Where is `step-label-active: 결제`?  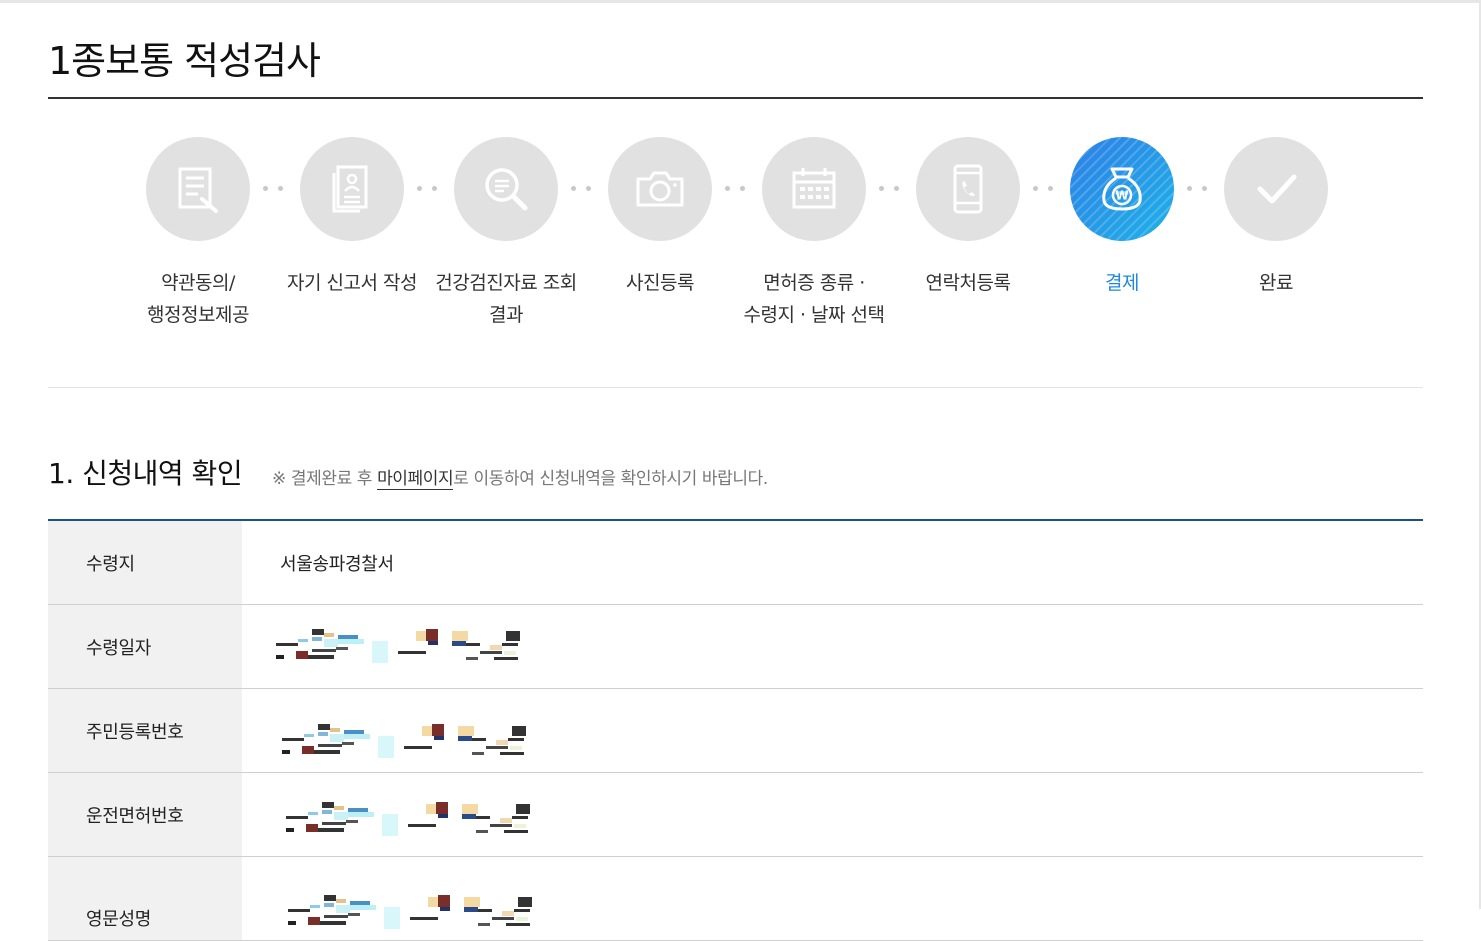 step-label-active: 결제 is located at coordinates (1122, 283).